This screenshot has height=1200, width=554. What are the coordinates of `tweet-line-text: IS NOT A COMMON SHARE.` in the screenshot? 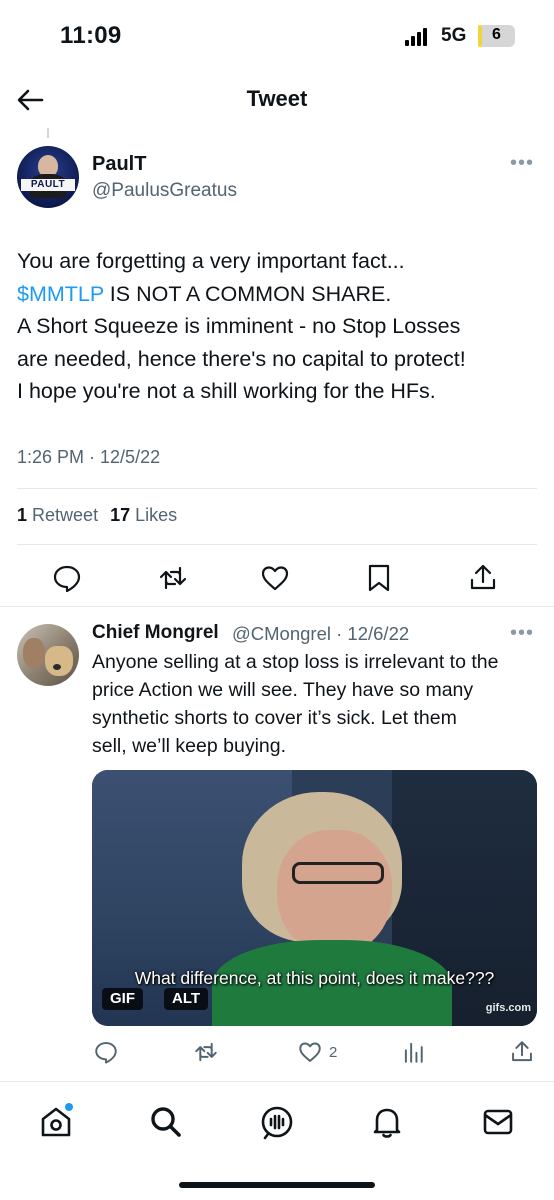 It's located at (247, 293).